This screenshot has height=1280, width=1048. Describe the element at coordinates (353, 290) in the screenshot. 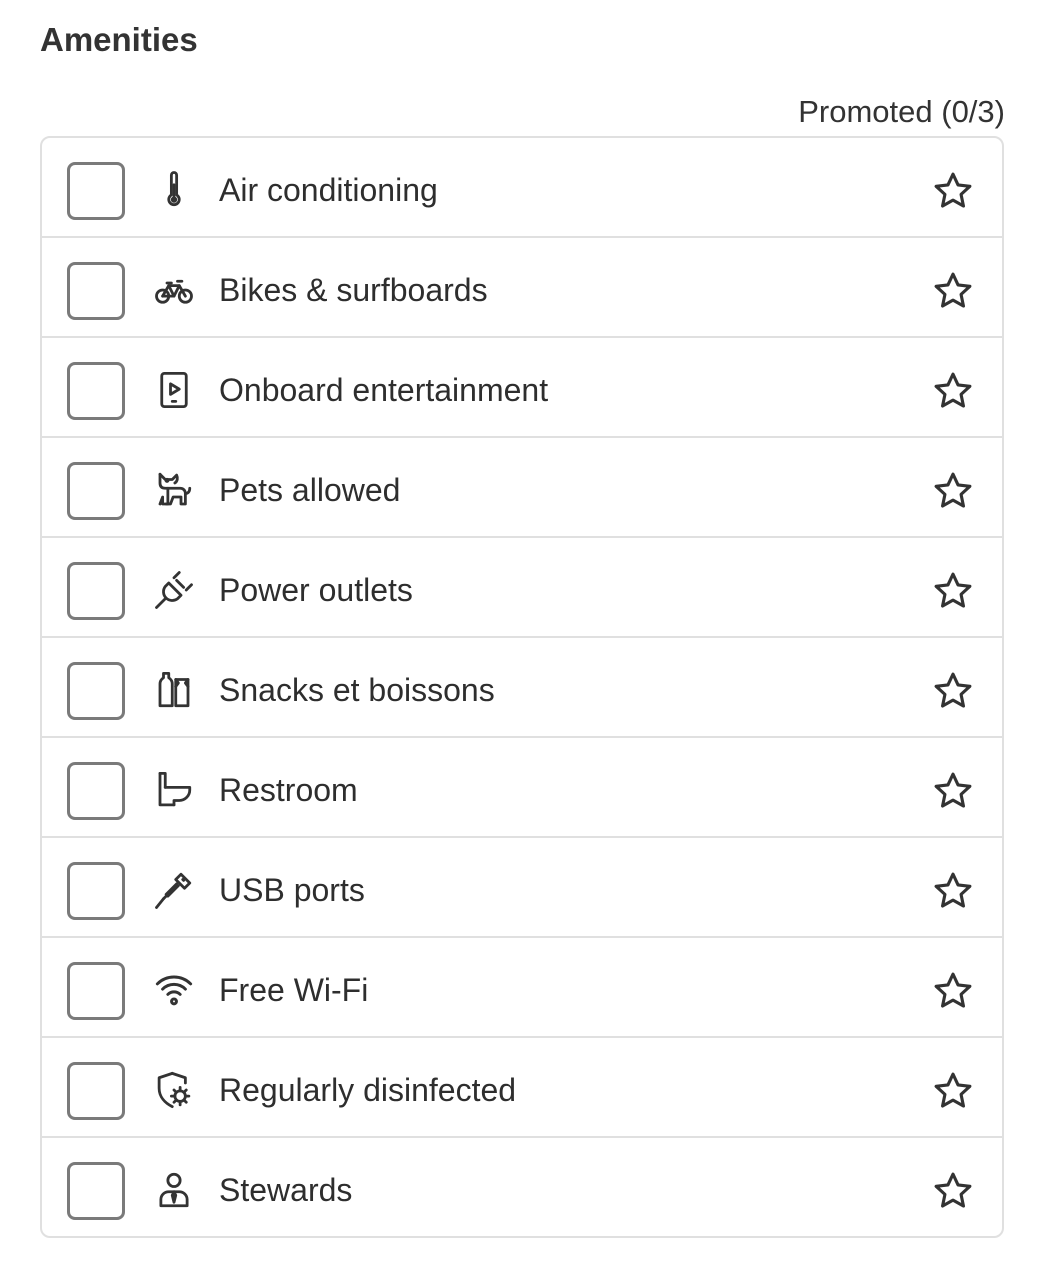

I see `amenity-label: Bikes & surfboards` at that location.